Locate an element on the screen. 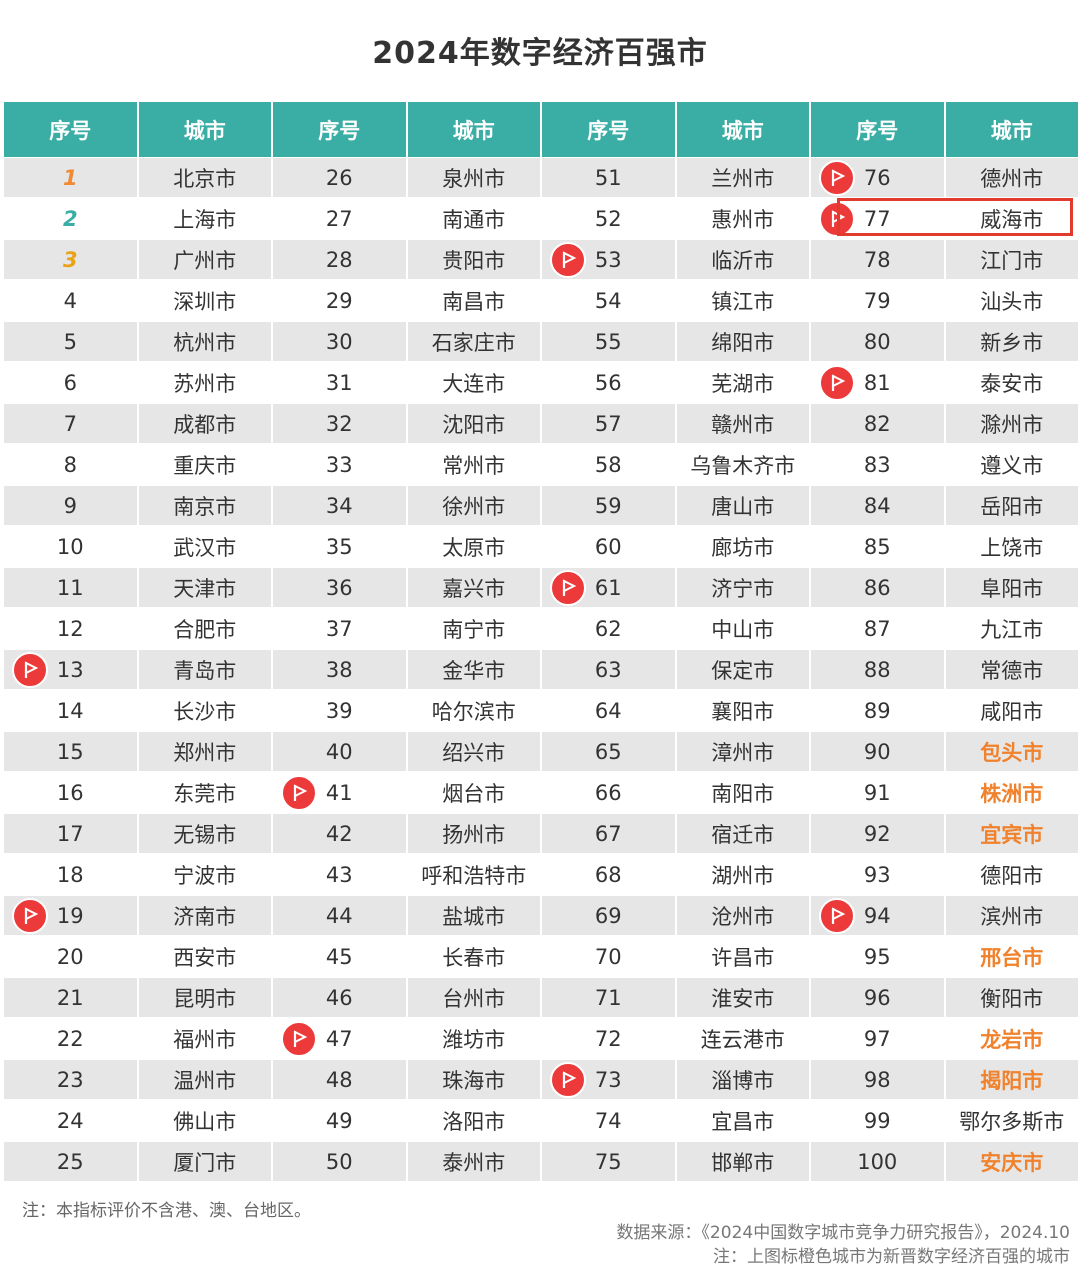  city-cell: 揭阳市 is located at coordinates (1011, 1079).